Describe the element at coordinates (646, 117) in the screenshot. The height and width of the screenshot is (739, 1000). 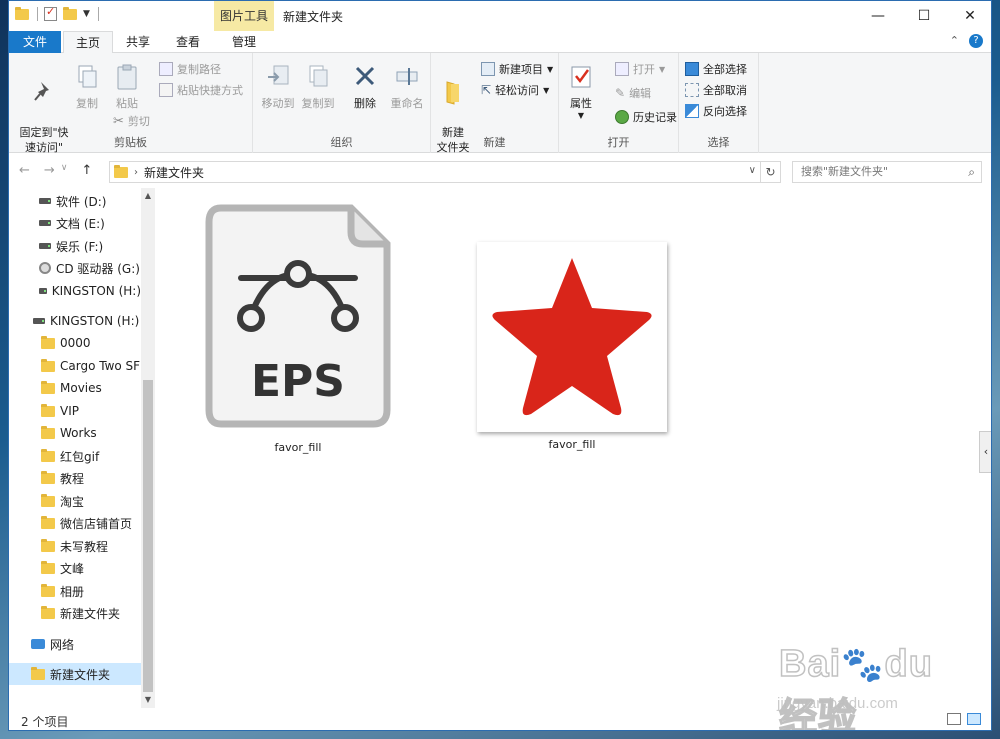
I see `history-button: 历史记录` at that location.